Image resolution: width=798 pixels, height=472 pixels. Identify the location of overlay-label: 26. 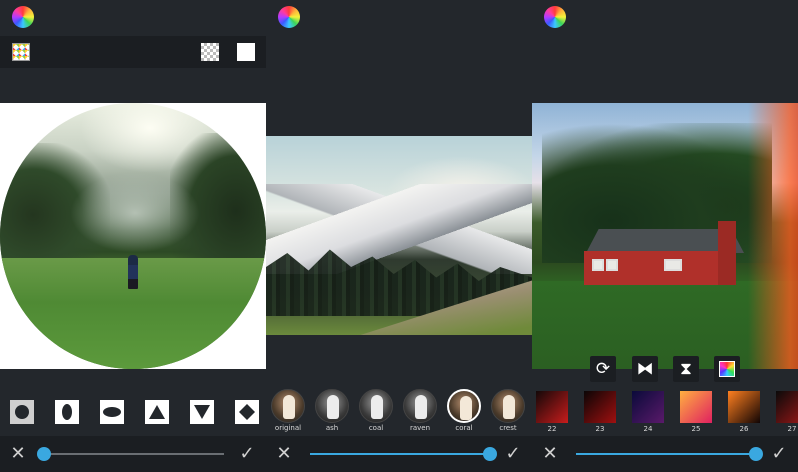
(744, 429).